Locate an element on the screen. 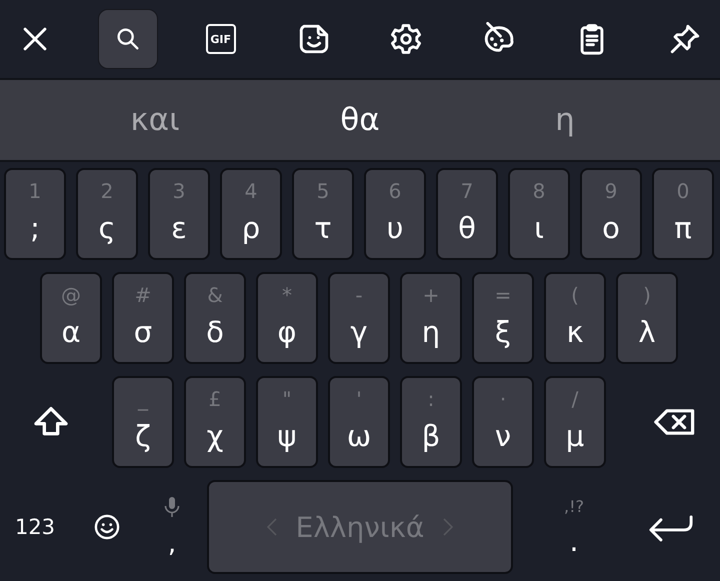  key: " ψ is located at coordinates (287, 422).